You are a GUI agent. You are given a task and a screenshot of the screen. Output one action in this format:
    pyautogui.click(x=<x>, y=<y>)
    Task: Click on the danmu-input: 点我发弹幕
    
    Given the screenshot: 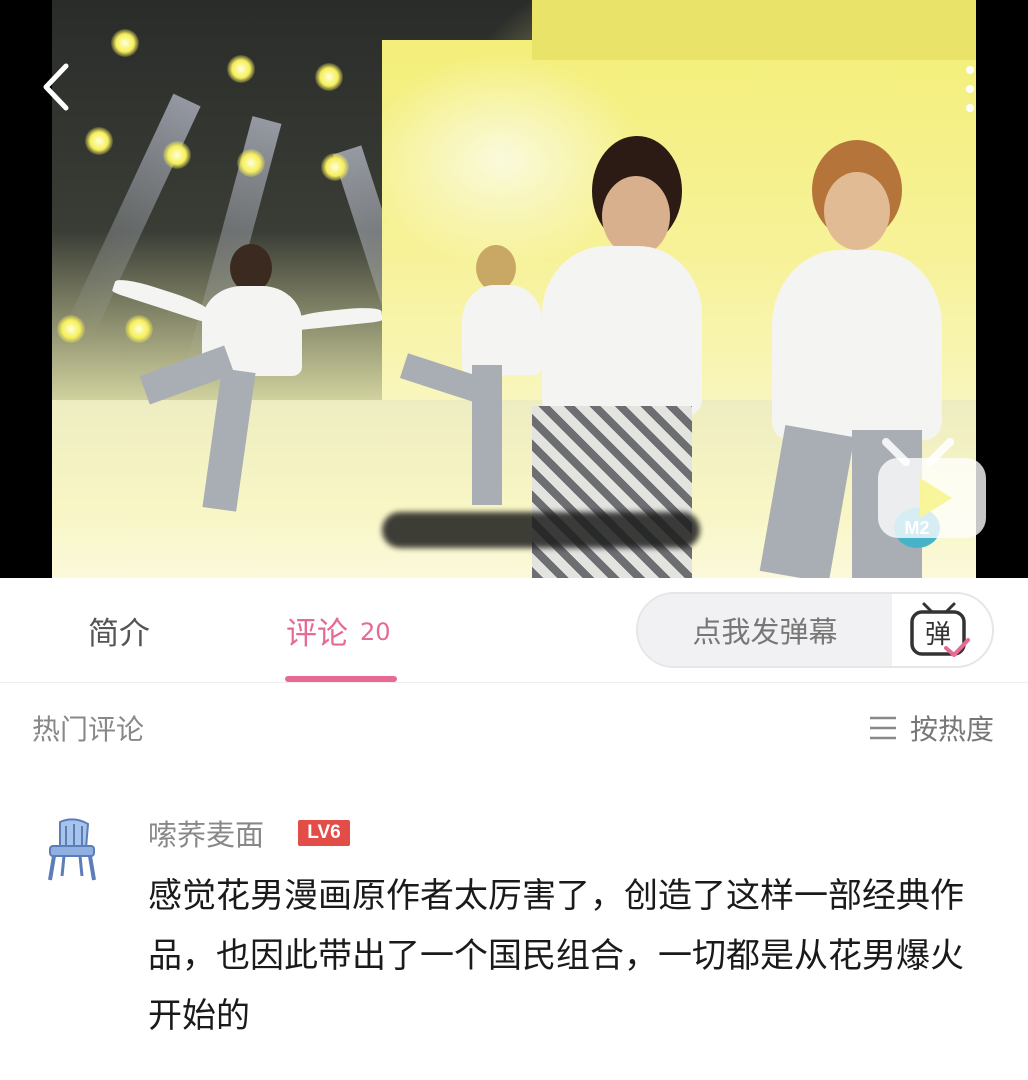 What is the action you would take?
    pyautogui.click(x=765, y=630)
    